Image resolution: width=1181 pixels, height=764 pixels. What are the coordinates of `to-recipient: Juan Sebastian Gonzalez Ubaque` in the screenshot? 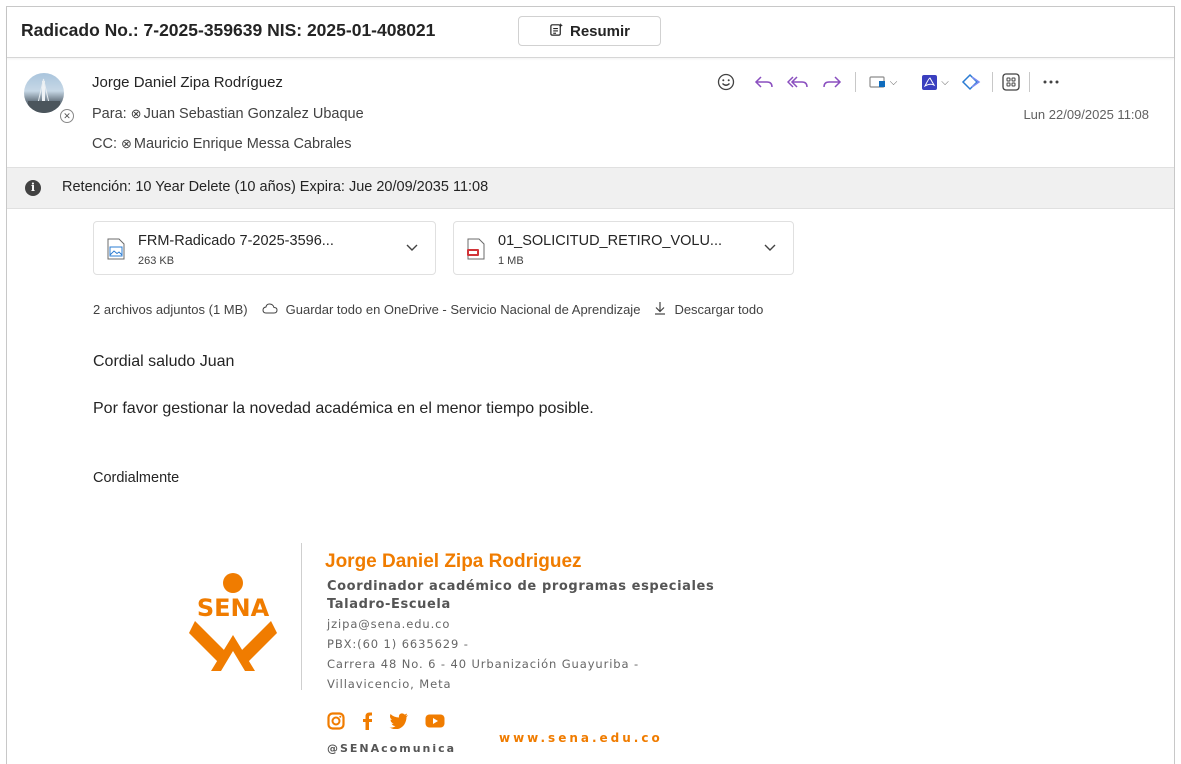 It's located at (254, 114).